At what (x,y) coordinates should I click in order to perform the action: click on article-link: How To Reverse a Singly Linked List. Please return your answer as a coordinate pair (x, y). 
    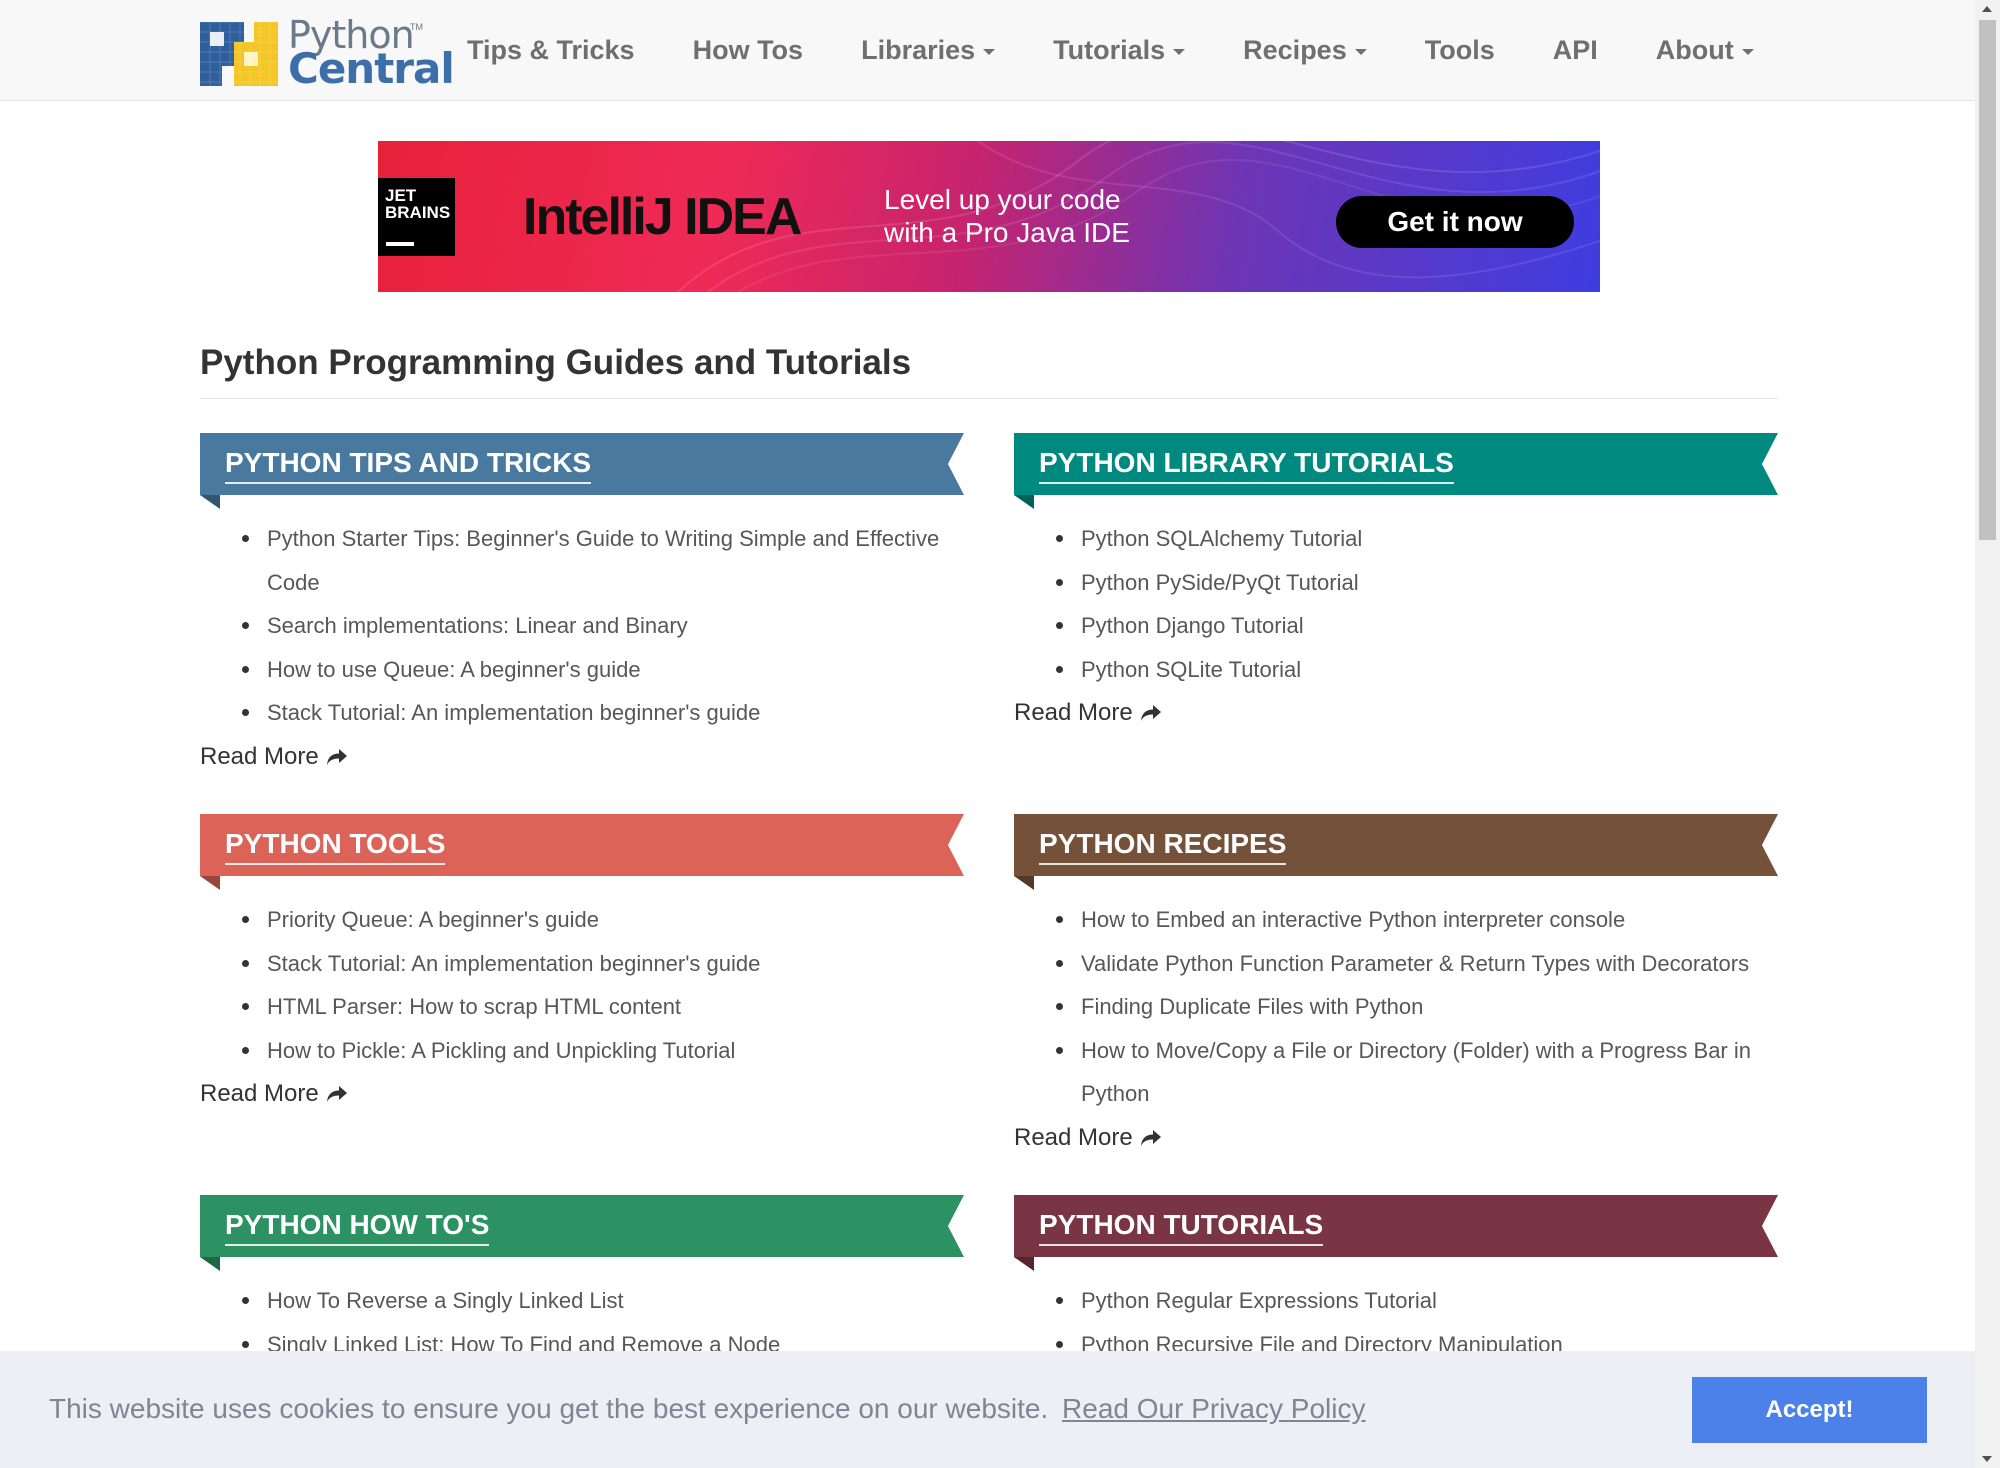
    Looking at the image, I should click on (601, 1301).